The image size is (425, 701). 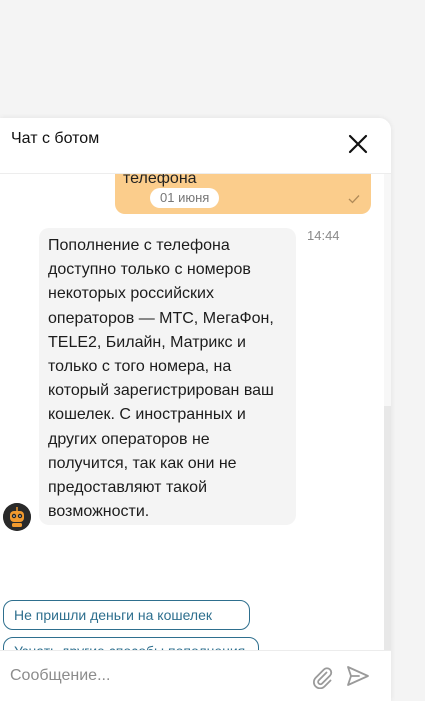 I want to click on chat-header: Чат с ботом, so click(x=195, y=146).